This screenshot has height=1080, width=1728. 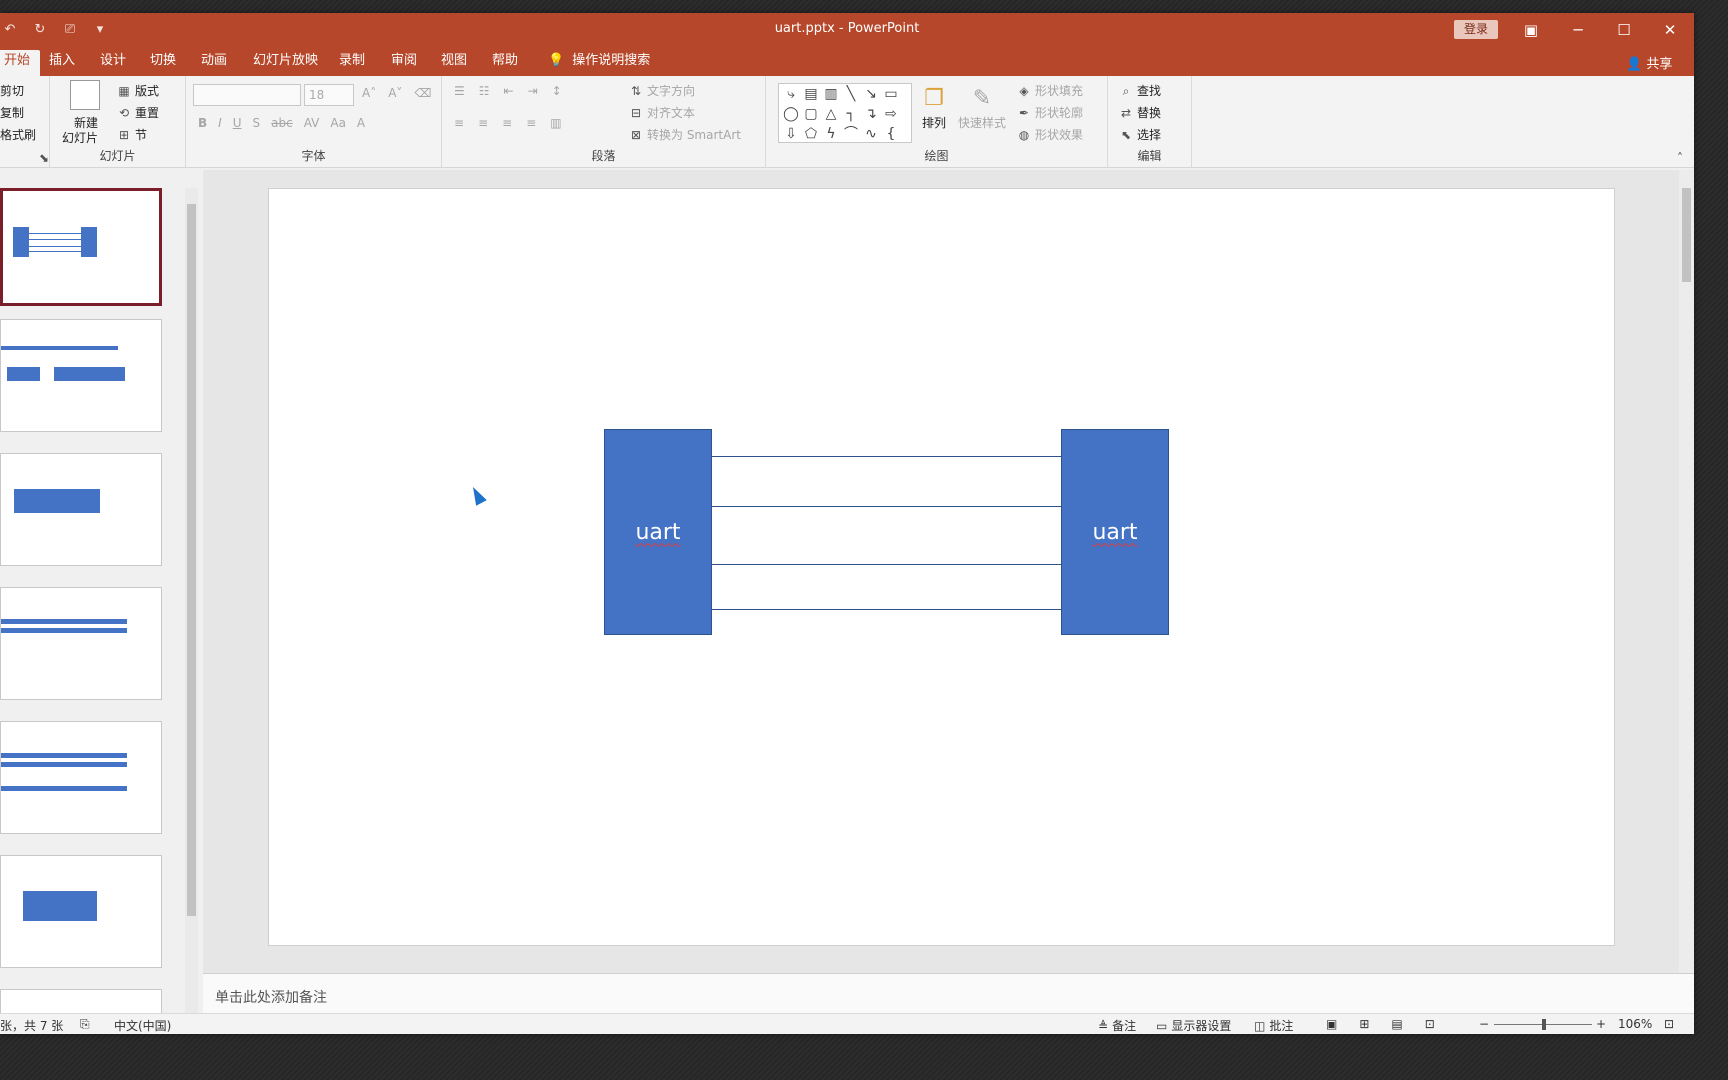 I want to click on text-direction-button: ⇅ 文字方向, so click(x=661, y=90).